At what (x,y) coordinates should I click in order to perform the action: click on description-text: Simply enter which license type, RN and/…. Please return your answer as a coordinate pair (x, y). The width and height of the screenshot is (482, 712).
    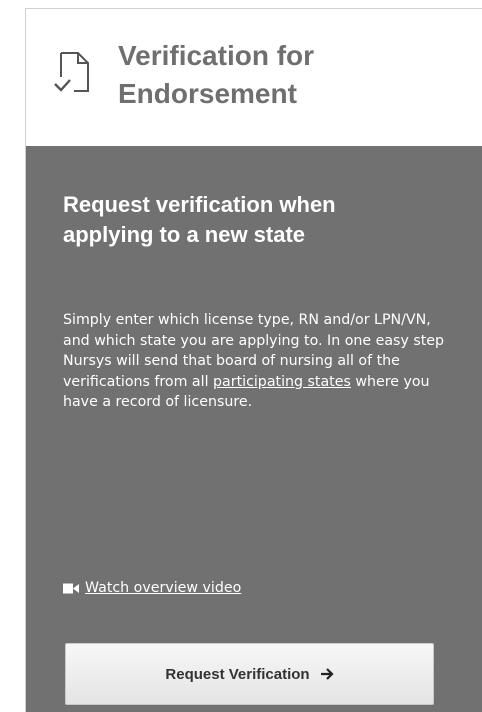
    Looking at the image, I should click on (258, 361).